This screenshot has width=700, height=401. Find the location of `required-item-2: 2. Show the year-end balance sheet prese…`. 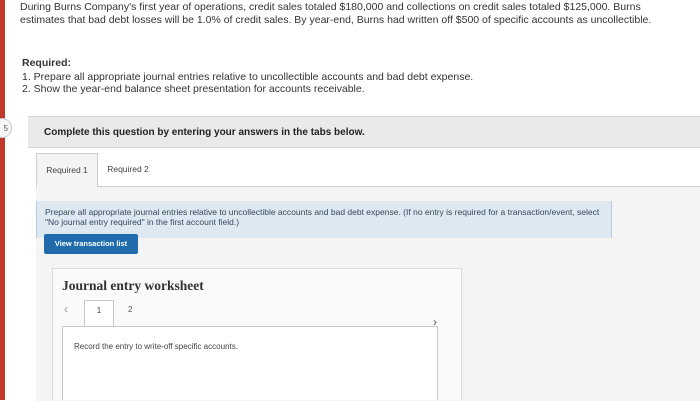

required-item-2: 2. Show the year-end balance sheet prese… is located at coordinates (193, 89).